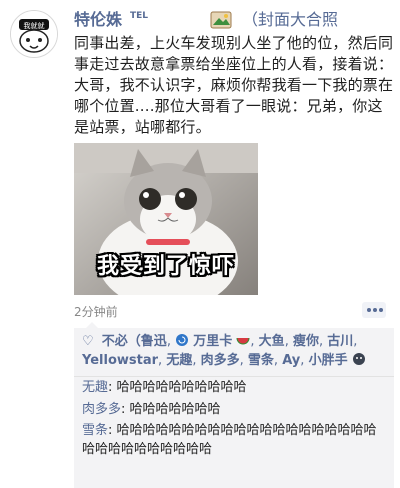  Describe the element at coordinates (182, 340) in the screenshot. I see `spiral-emoji-icon` at that location.